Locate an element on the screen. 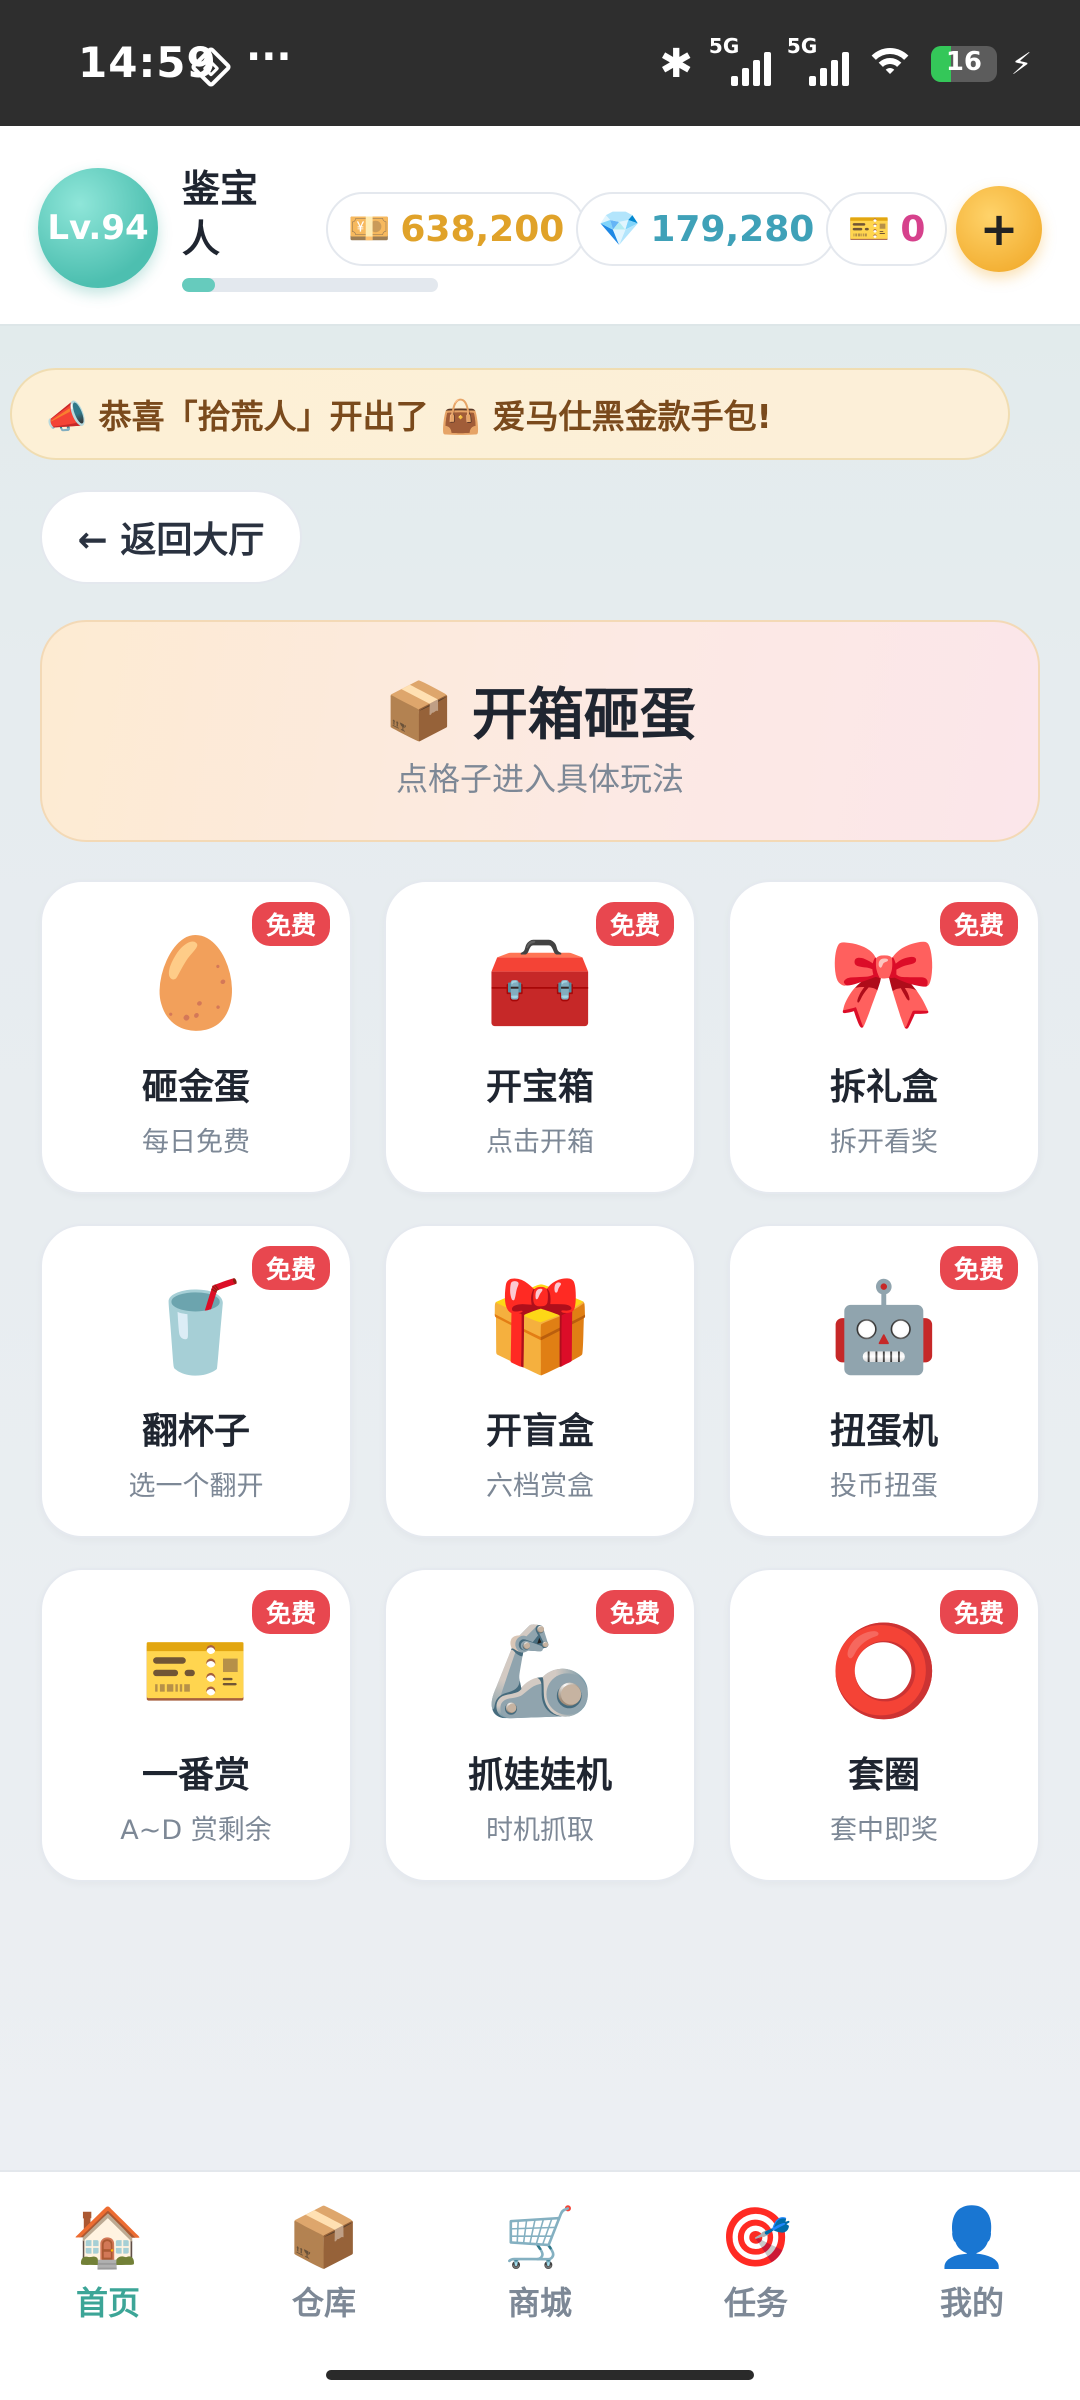 The width and height of the screenshot is (1080, 2400). gold-balance-chip: 💴 638,200 is located at coordinates (456, 229).